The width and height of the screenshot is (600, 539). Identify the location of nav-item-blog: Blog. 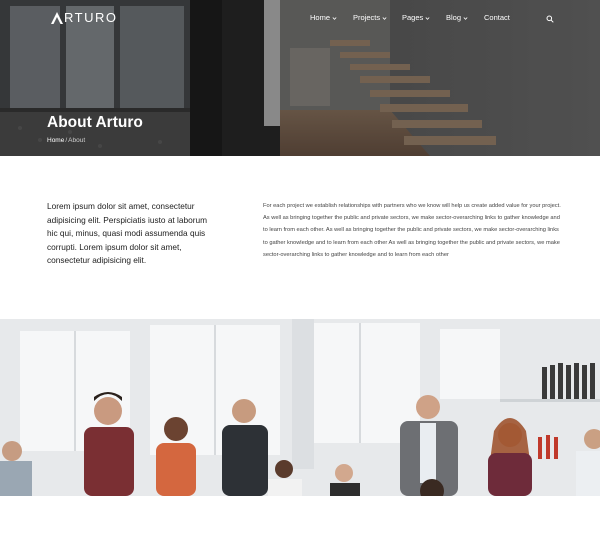
(457, 18).